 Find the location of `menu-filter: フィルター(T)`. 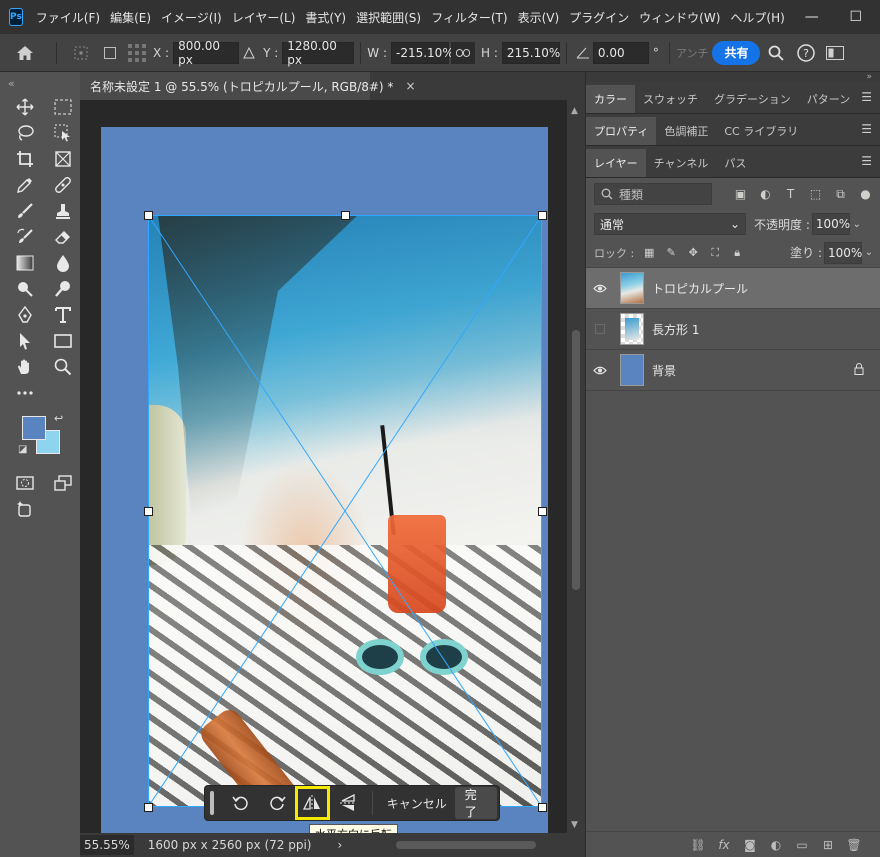

menu-filter: フィルター(T) is located at coordinates (469, 17).